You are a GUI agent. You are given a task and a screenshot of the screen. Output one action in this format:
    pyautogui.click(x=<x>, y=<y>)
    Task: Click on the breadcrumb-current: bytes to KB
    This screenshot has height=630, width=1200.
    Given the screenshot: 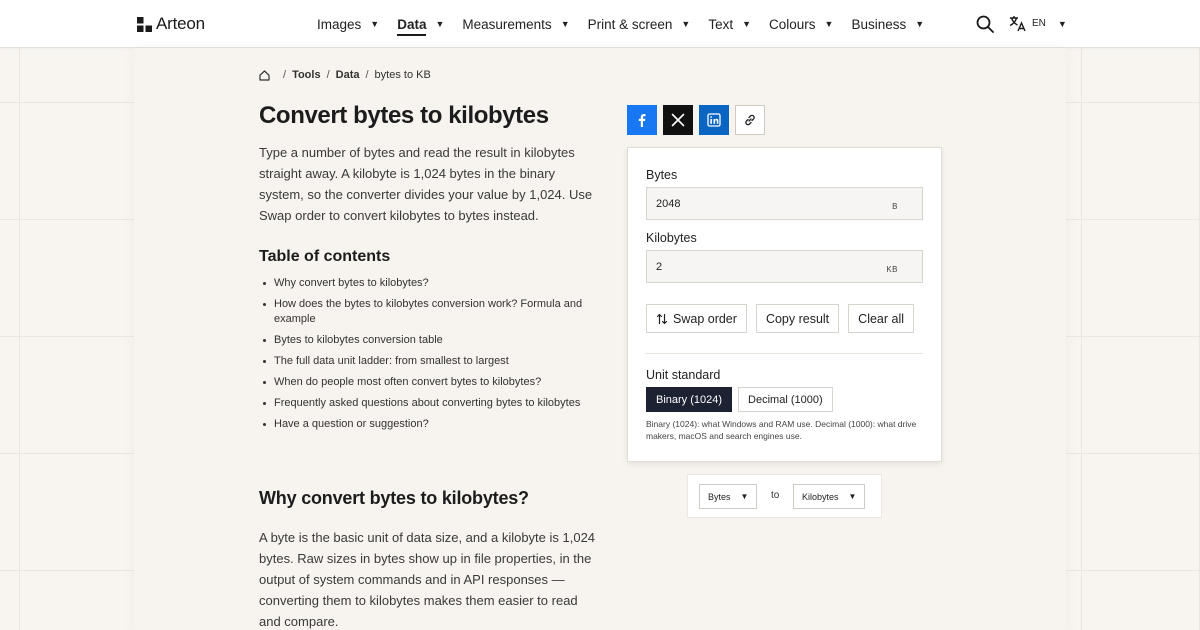 What is the action you would take?
    pyautogui.click(x=402, y=75)
    